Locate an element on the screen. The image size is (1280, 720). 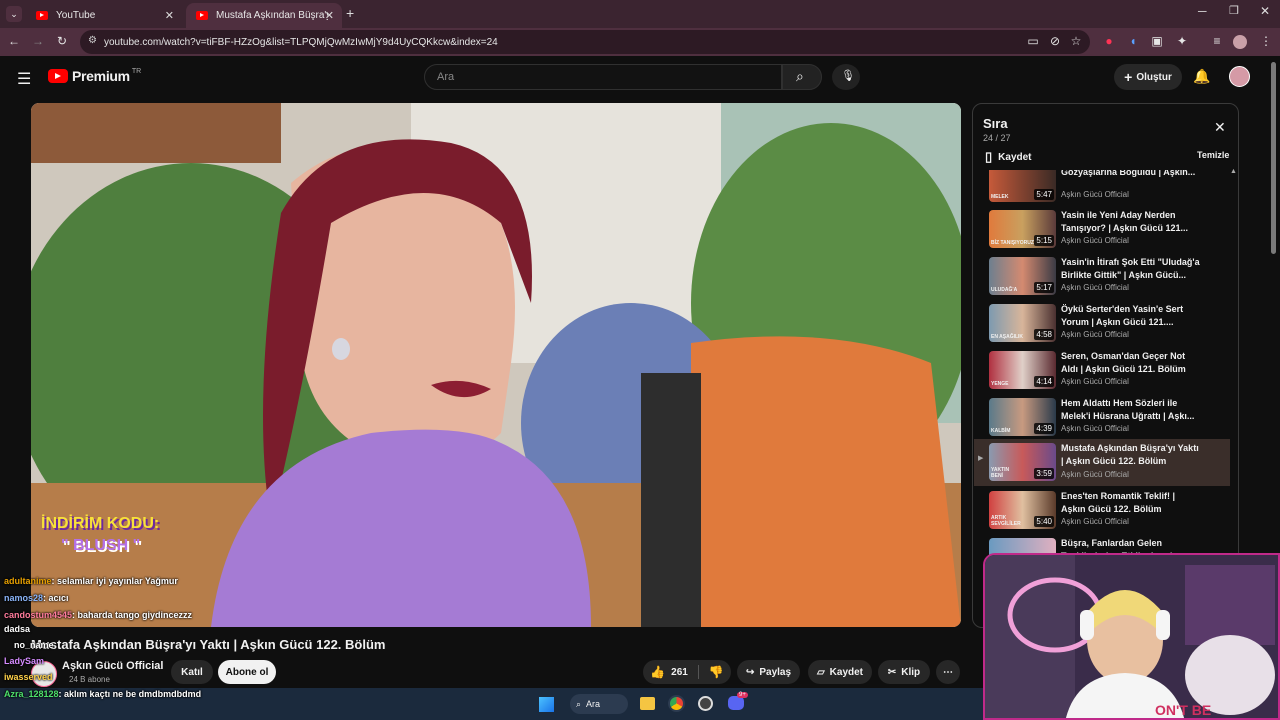
extension-audio-icon: ◖ is located at coordinates (1133, 41).